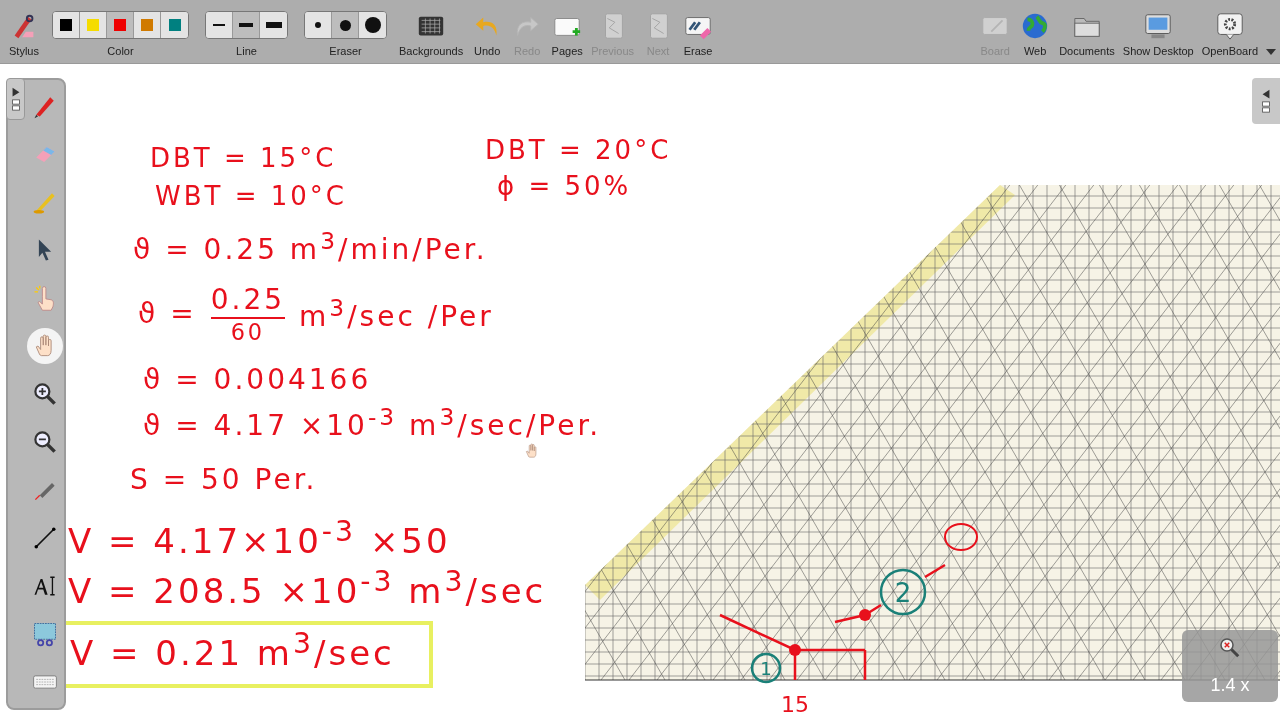  Describe the element at coordinates (45, 442) in the screenshot. I see `zoom-out-icon` at that location.